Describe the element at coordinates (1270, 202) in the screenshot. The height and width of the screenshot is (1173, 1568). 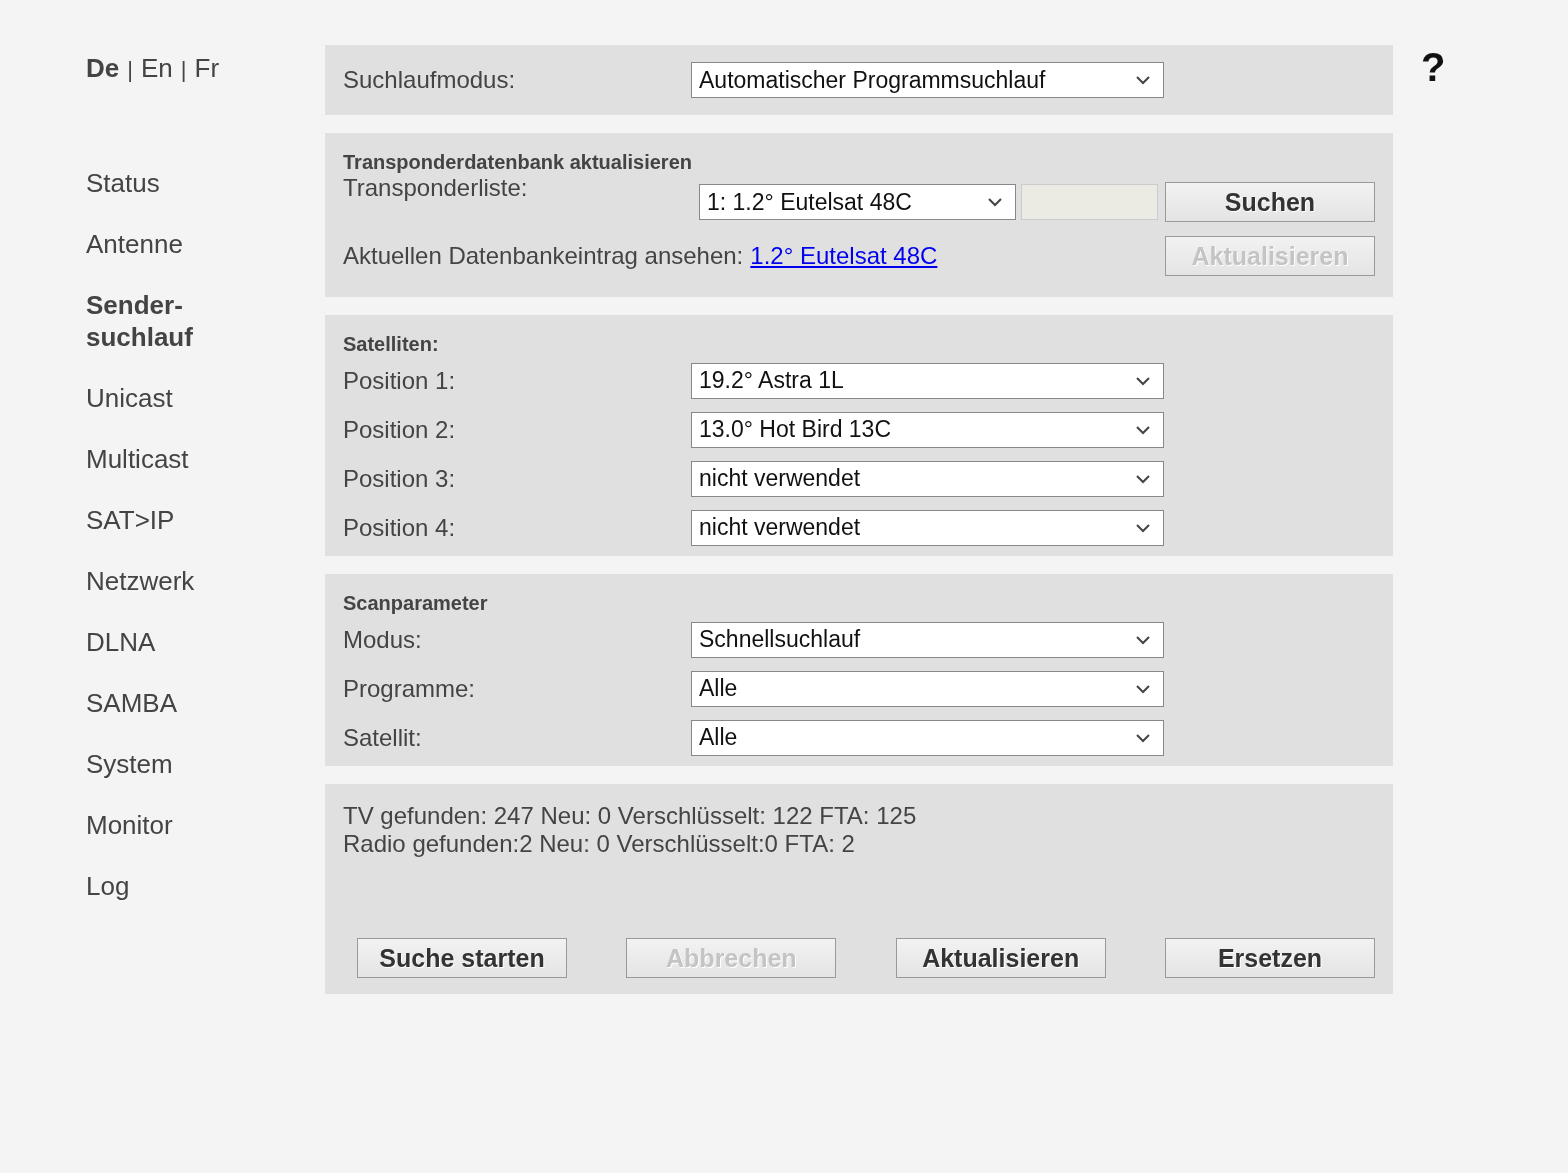
I see `search-button: Suchen` at that location.